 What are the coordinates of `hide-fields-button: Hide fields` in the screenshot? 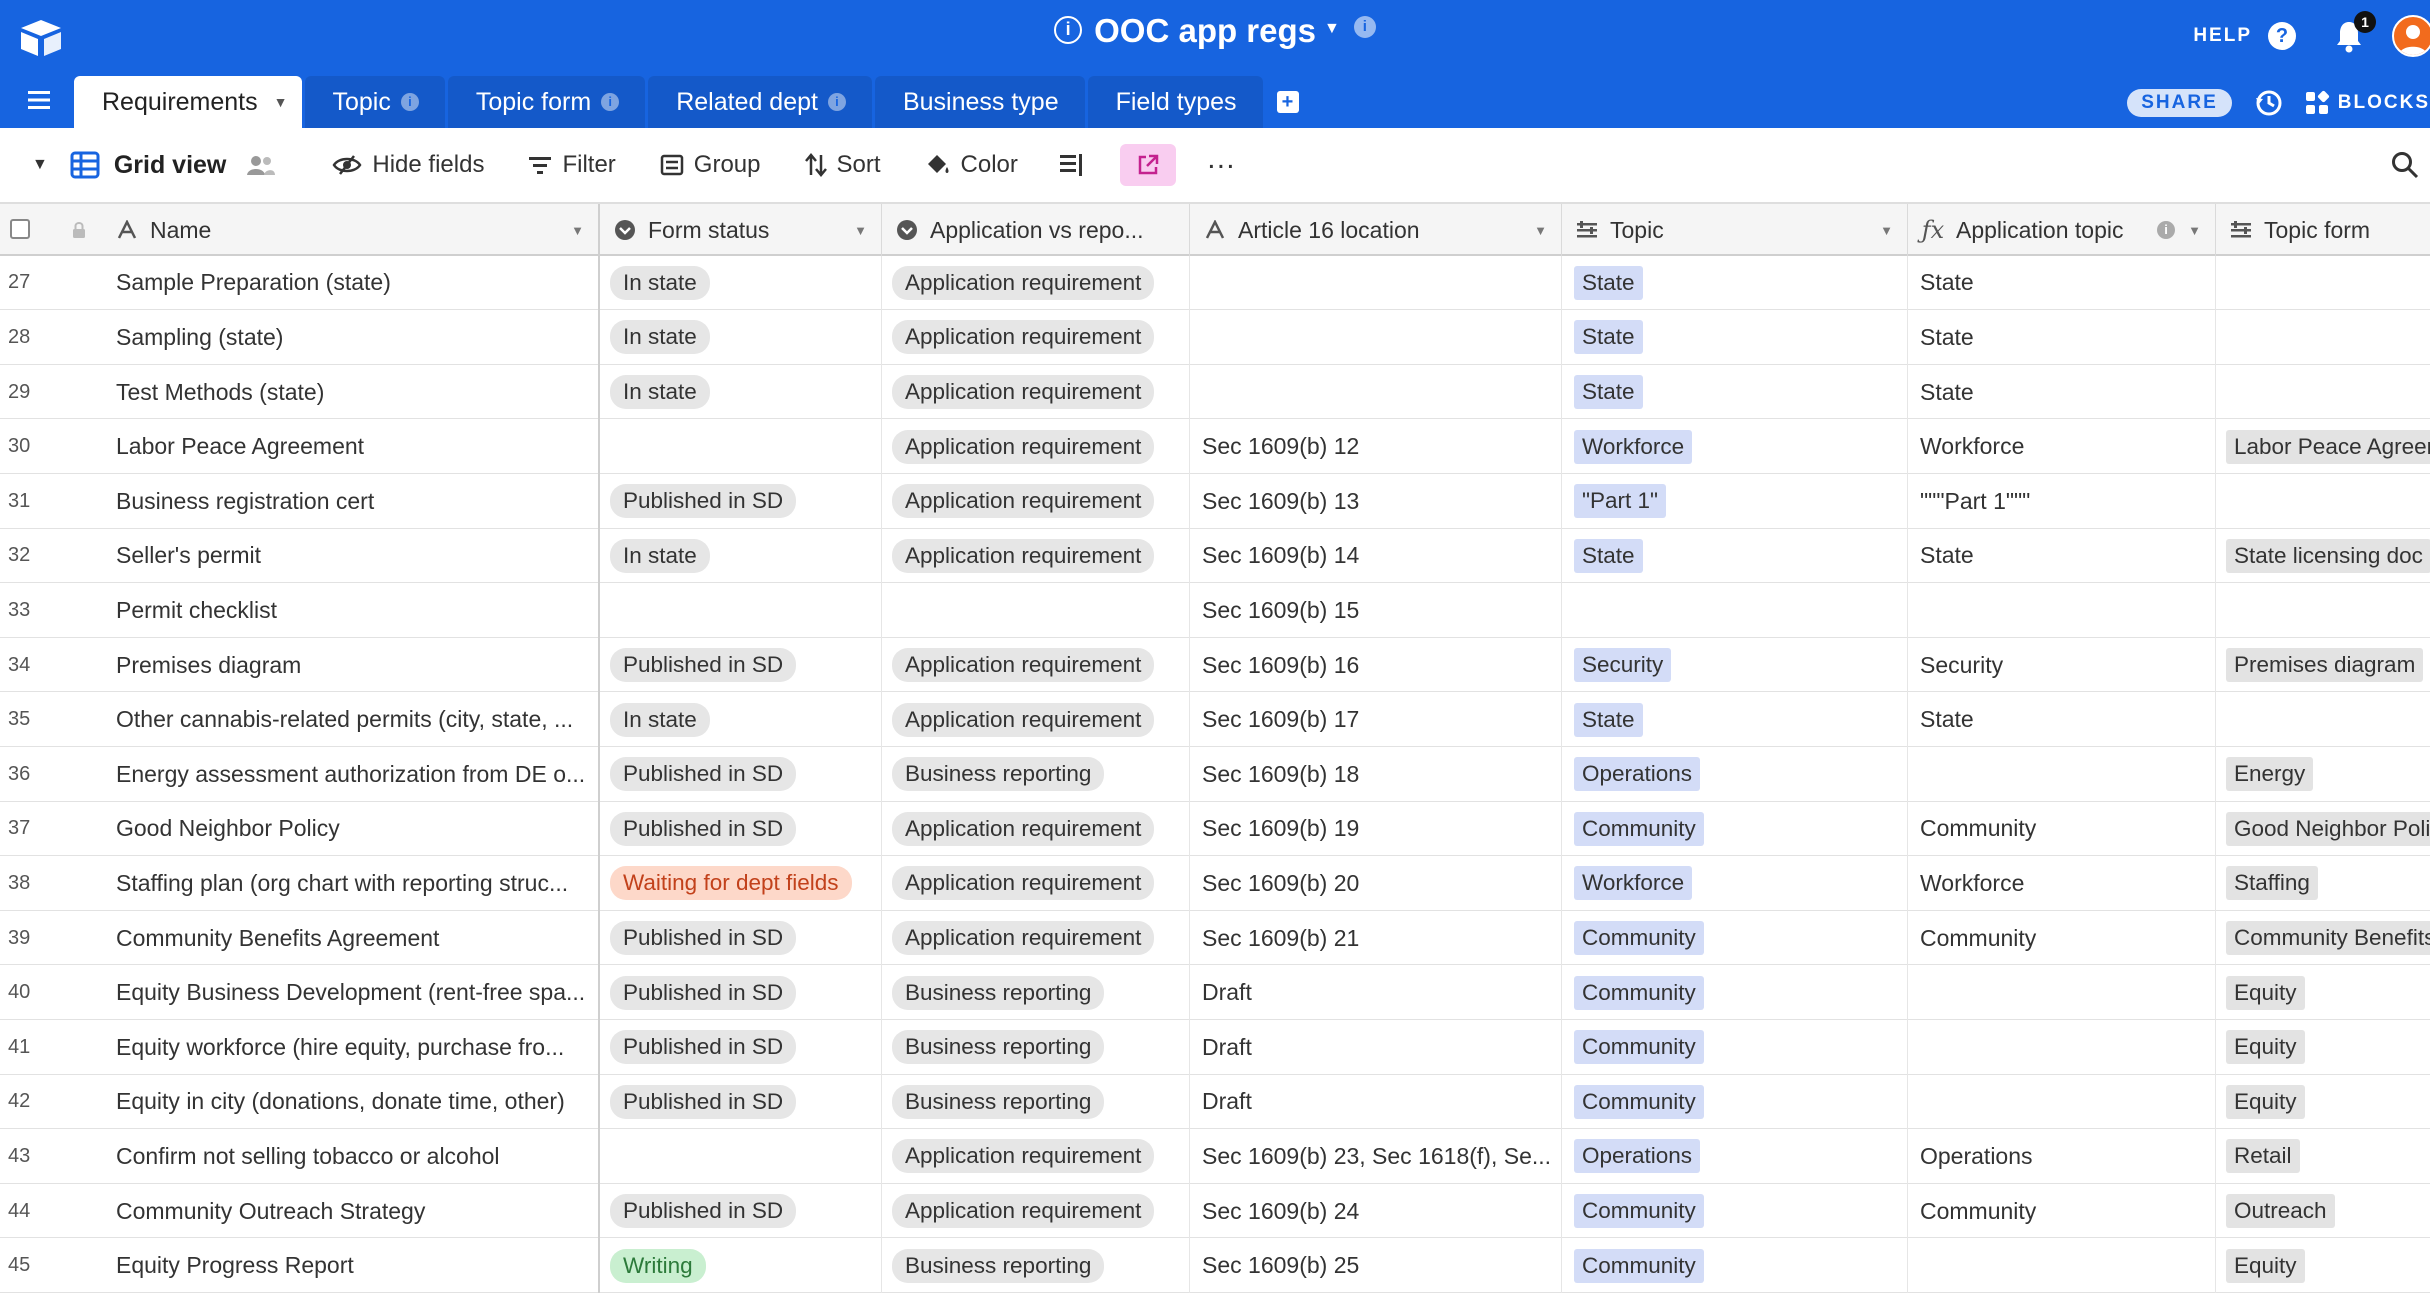 It's located at (408, 165).